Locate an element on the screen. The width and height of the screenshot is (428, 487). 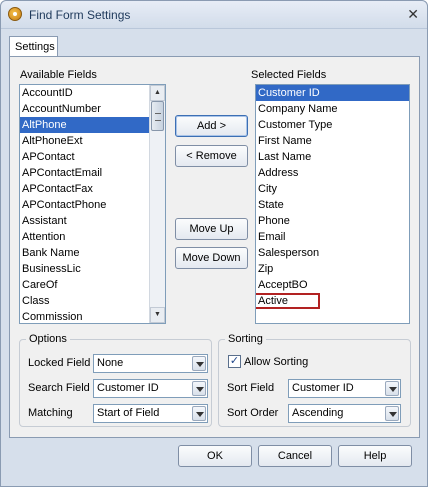
list-item: CareOf is located at coordinates (84, 285).